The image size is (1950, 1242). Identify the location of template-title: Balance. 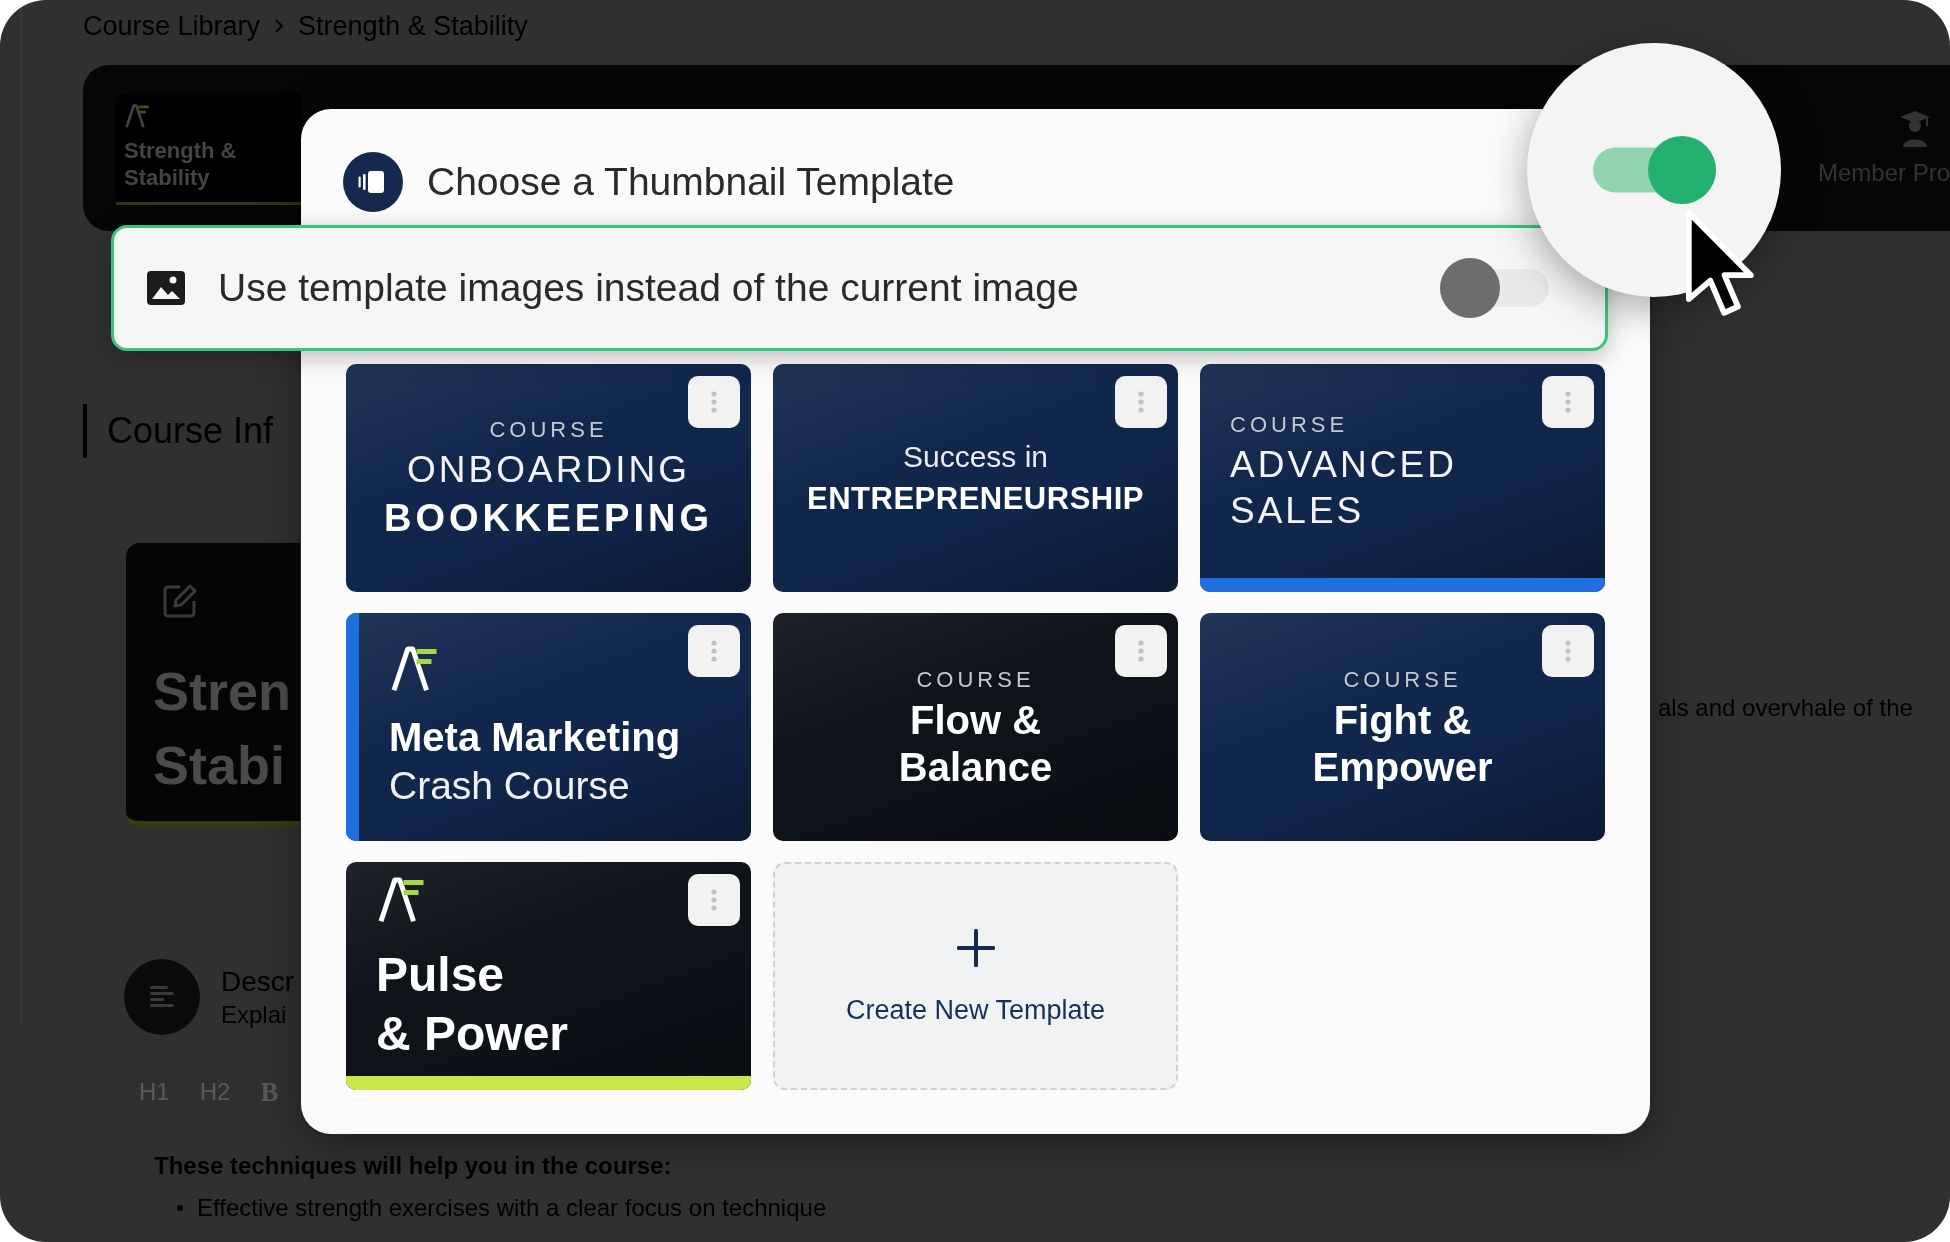
(975, 767).